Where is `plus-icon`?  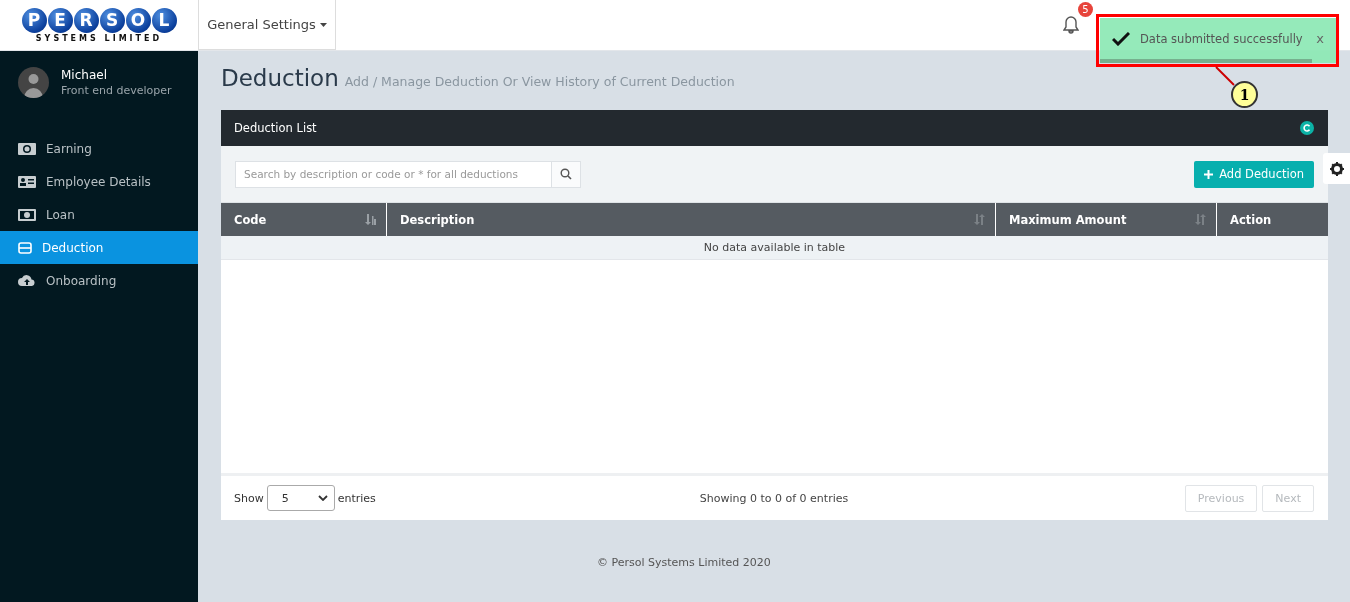
plus-icon is located at coordinates (1209, 174).